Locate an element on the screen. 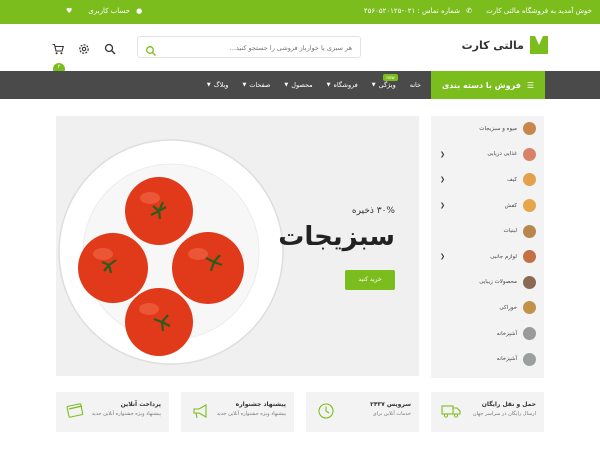  welcome-text: خوش آمدید به فروشگاه مالتی کارت is located at coordinates (539, 11).